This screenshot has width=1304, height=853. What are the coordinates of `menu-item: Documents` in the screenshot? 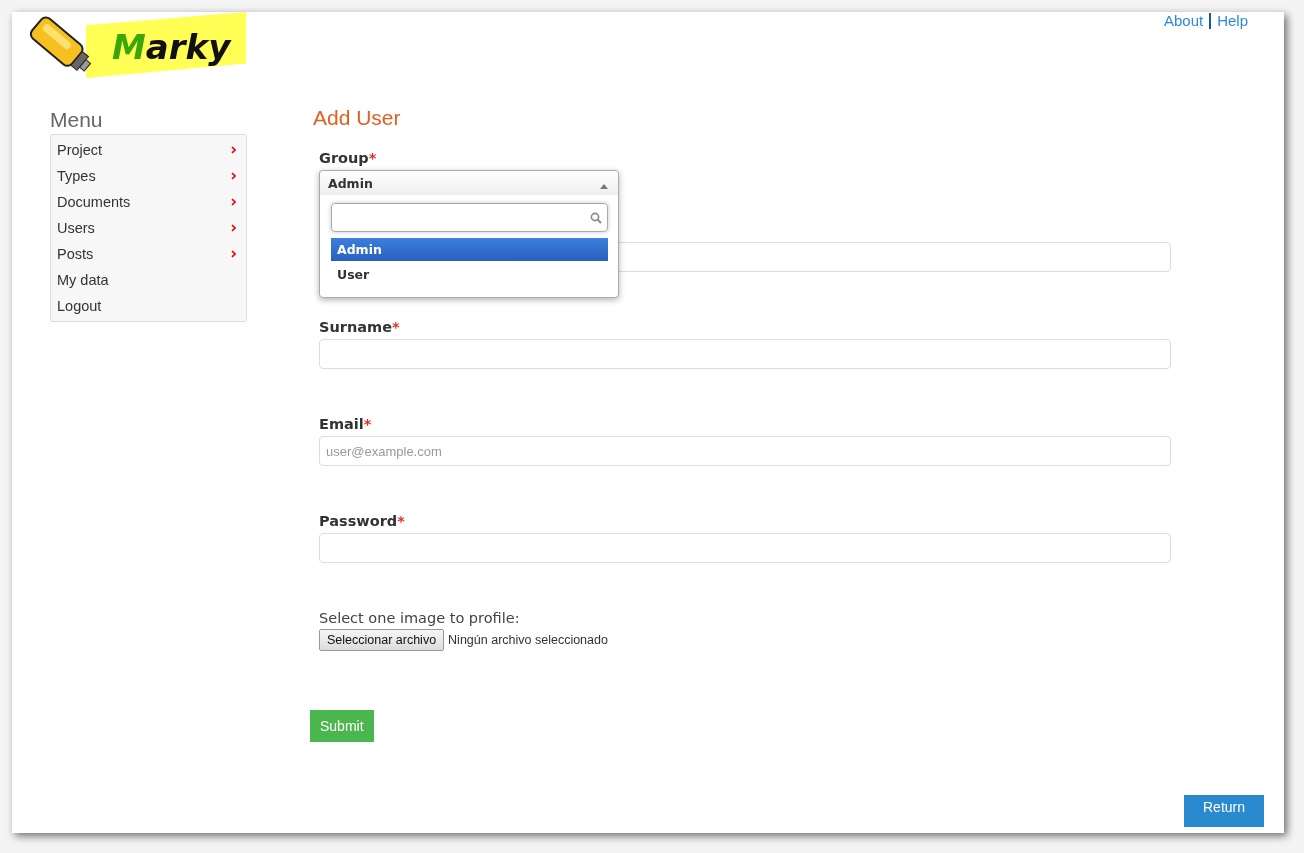 It's located at (148, 202).